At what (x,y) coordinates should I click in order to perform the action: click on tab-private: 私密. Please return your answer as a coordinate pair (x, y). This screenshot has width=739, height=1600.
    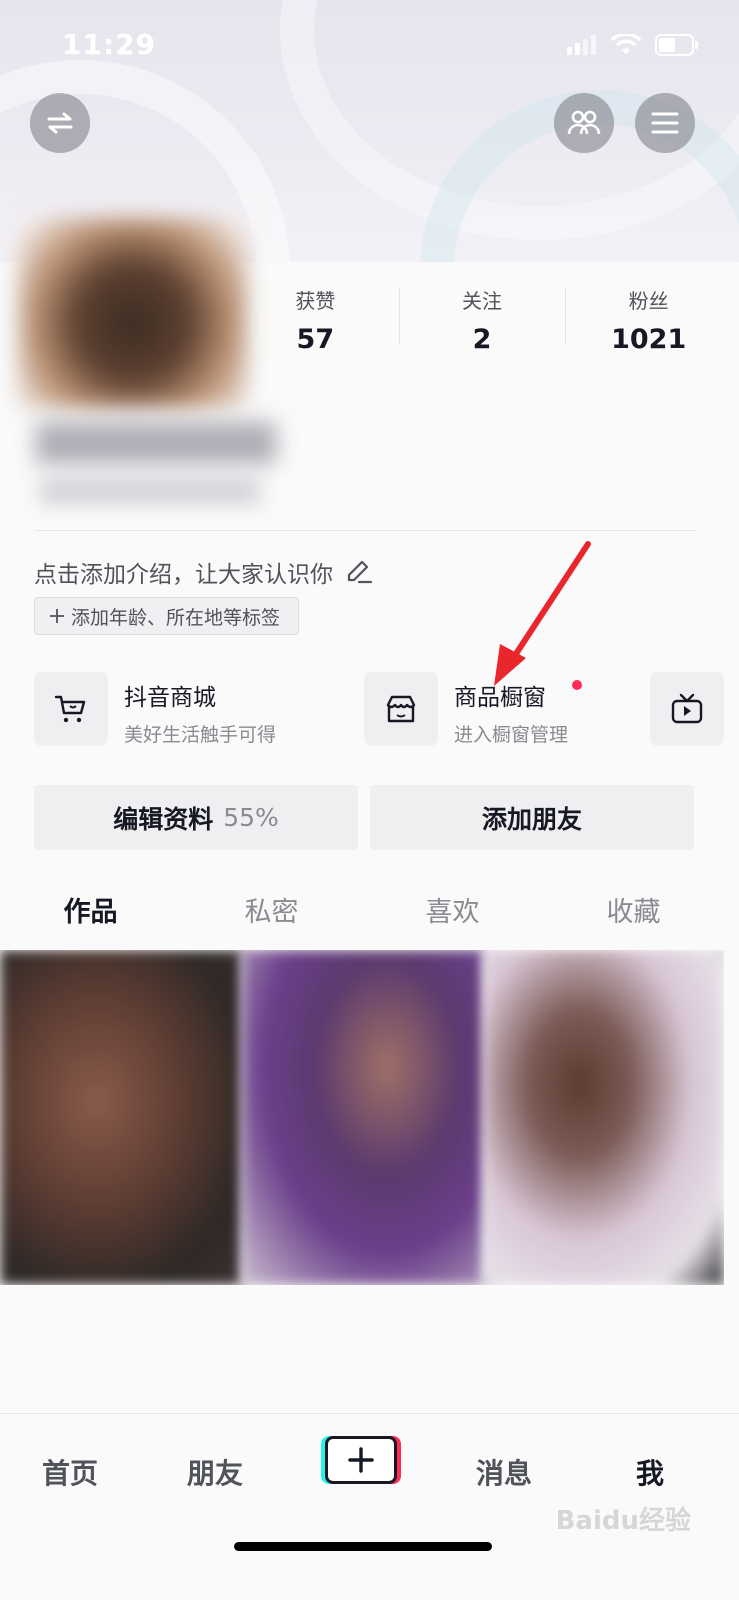
    Looking at the image, I should click on (271, 918).